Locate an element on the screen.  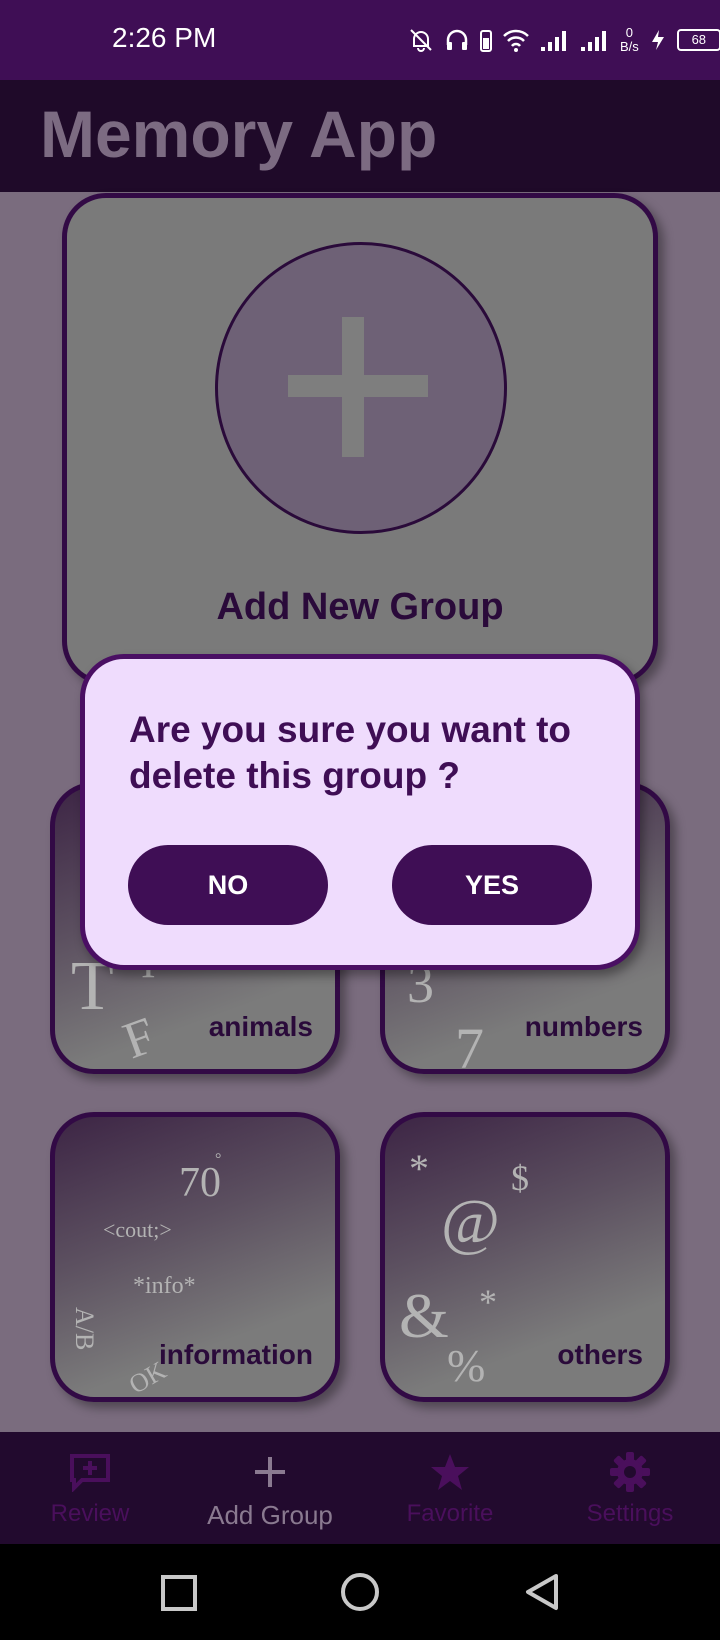
sim-battery-icon is located at coordinates (486, 41).